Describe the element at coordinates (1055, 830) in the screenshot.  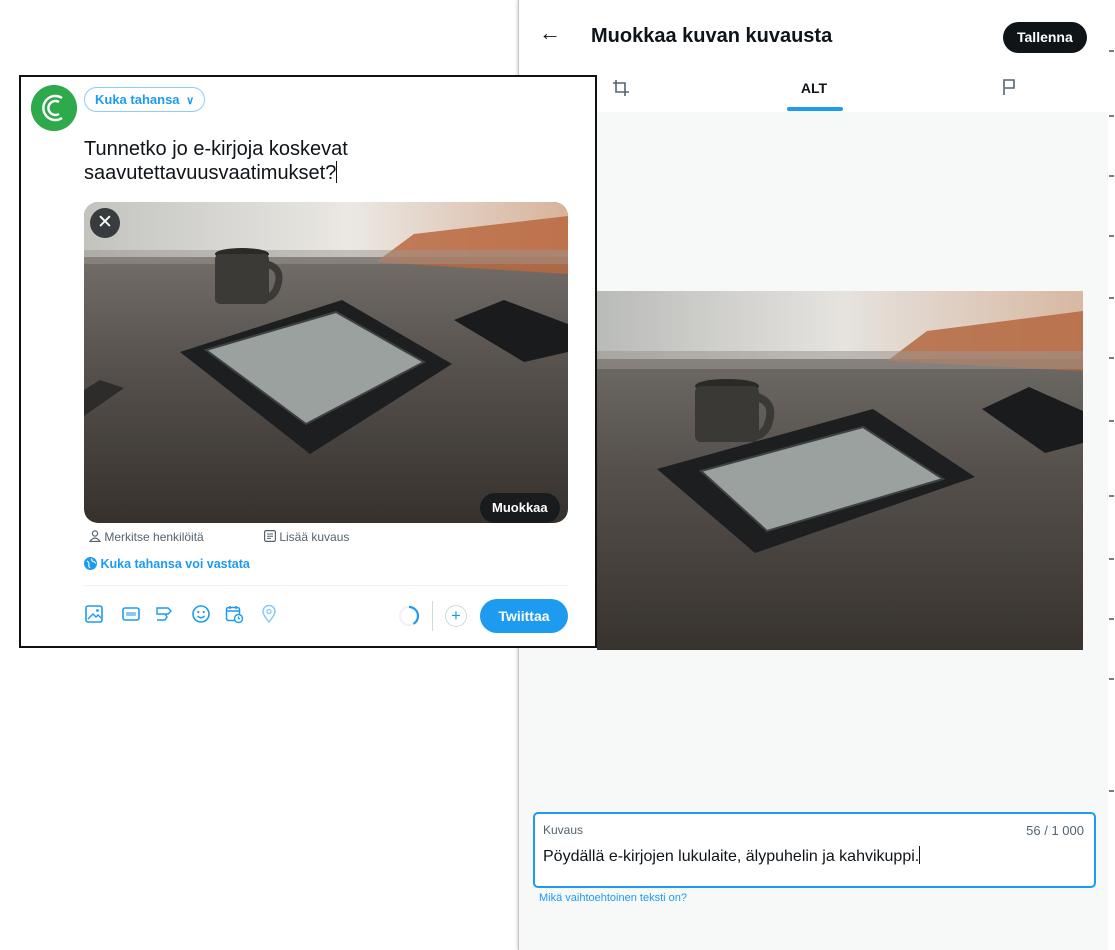
I see `character-count: 56 / 1 000` at that location.